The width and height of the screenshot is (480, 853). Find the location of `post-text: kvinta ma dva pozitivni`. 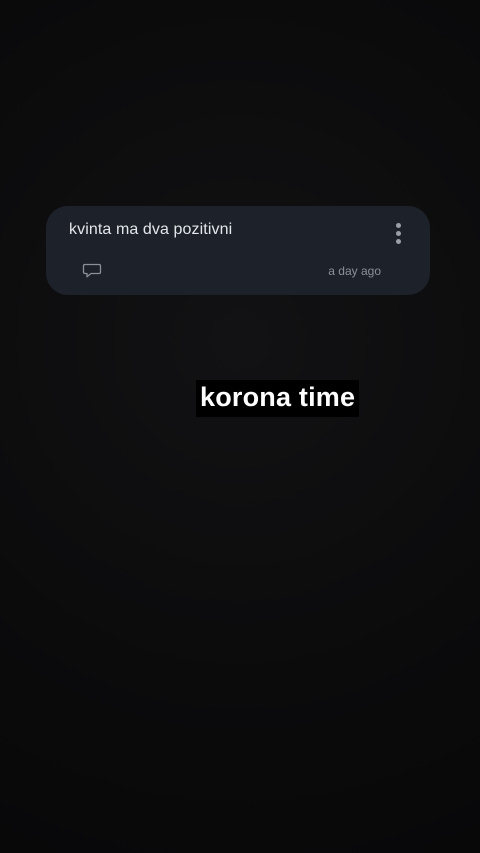

post-text: kvinta ma dva pozitivni is located at coordinates (151, 229).